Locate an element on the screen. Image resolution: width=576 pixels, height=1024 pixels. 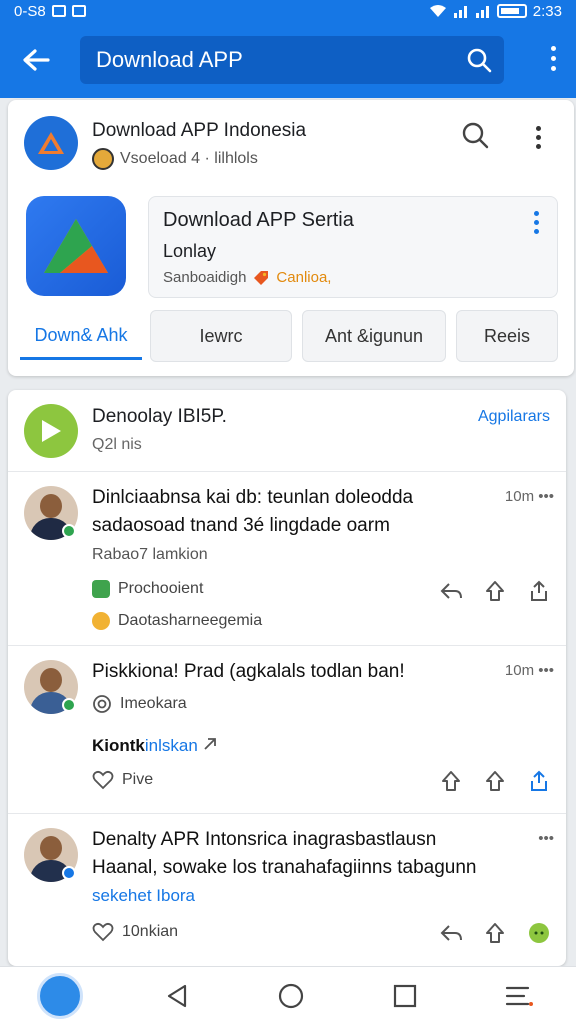
app-icon-large is located at coordinates (76, 246).